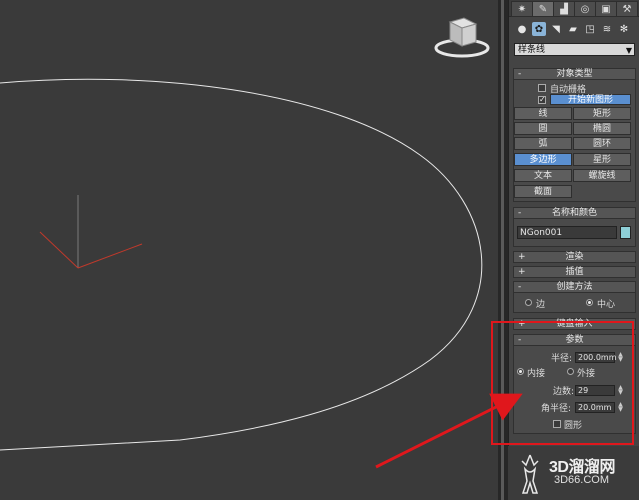 The height and width of the screenshot is (500, 639). What do you see at coordinates (539, 29) in the screenshot?
I see `shapes-icon: ✿` at bounding box center [539, 29].